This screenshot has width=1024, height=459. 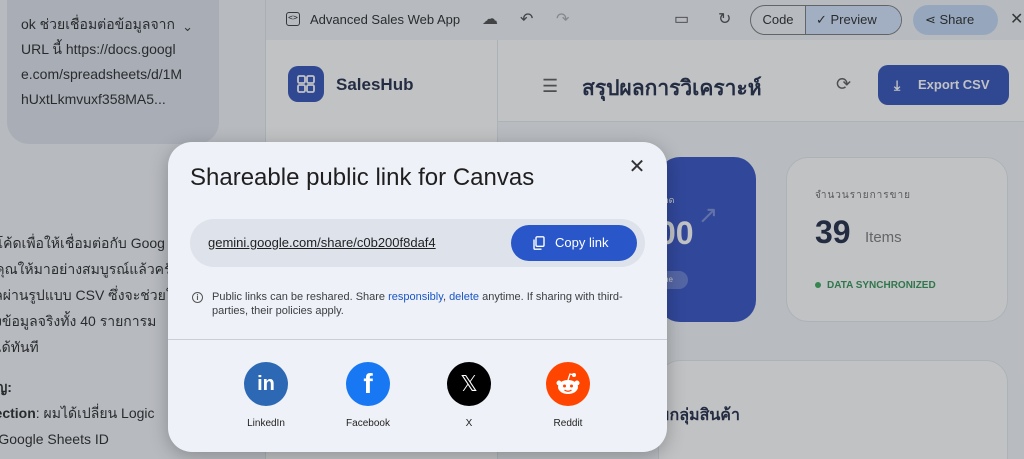 I want to click on social-label: Facebook, so click(x=368, y=423).